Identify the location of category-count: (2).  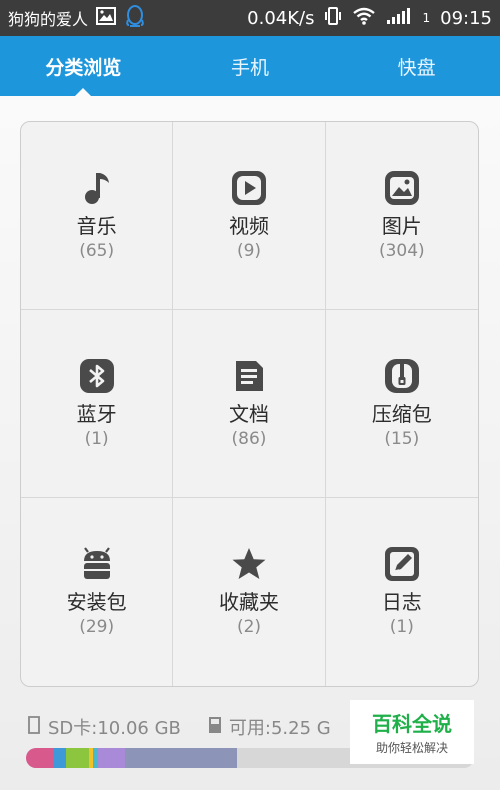
(249, 627).